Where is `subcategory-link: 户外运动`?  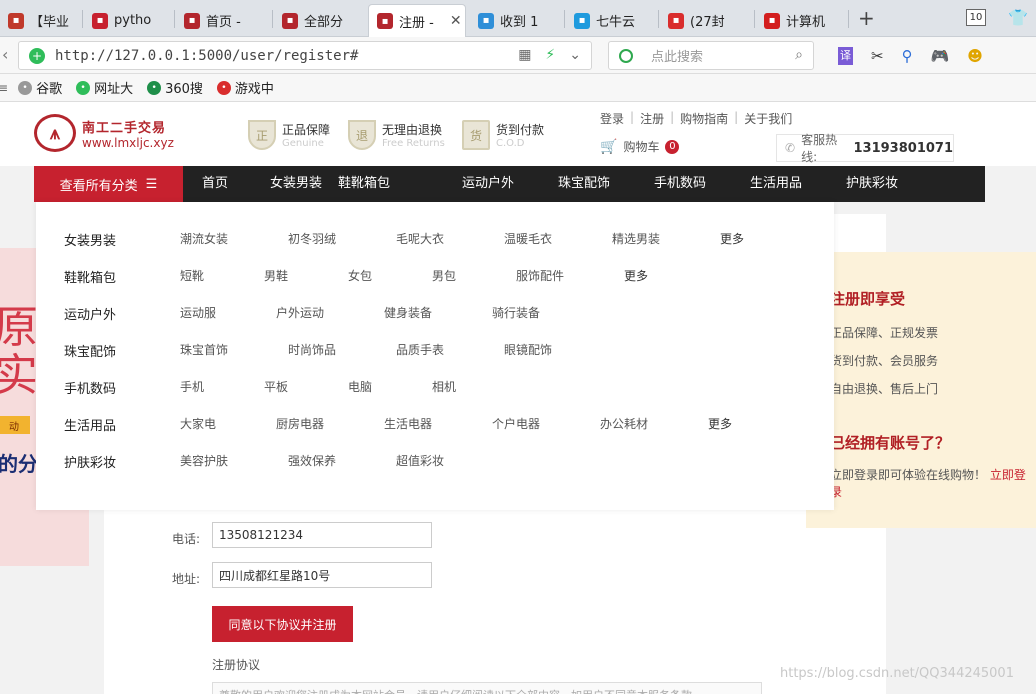 subcategory-link: 户外运动 is located at coordinates (300, 312).